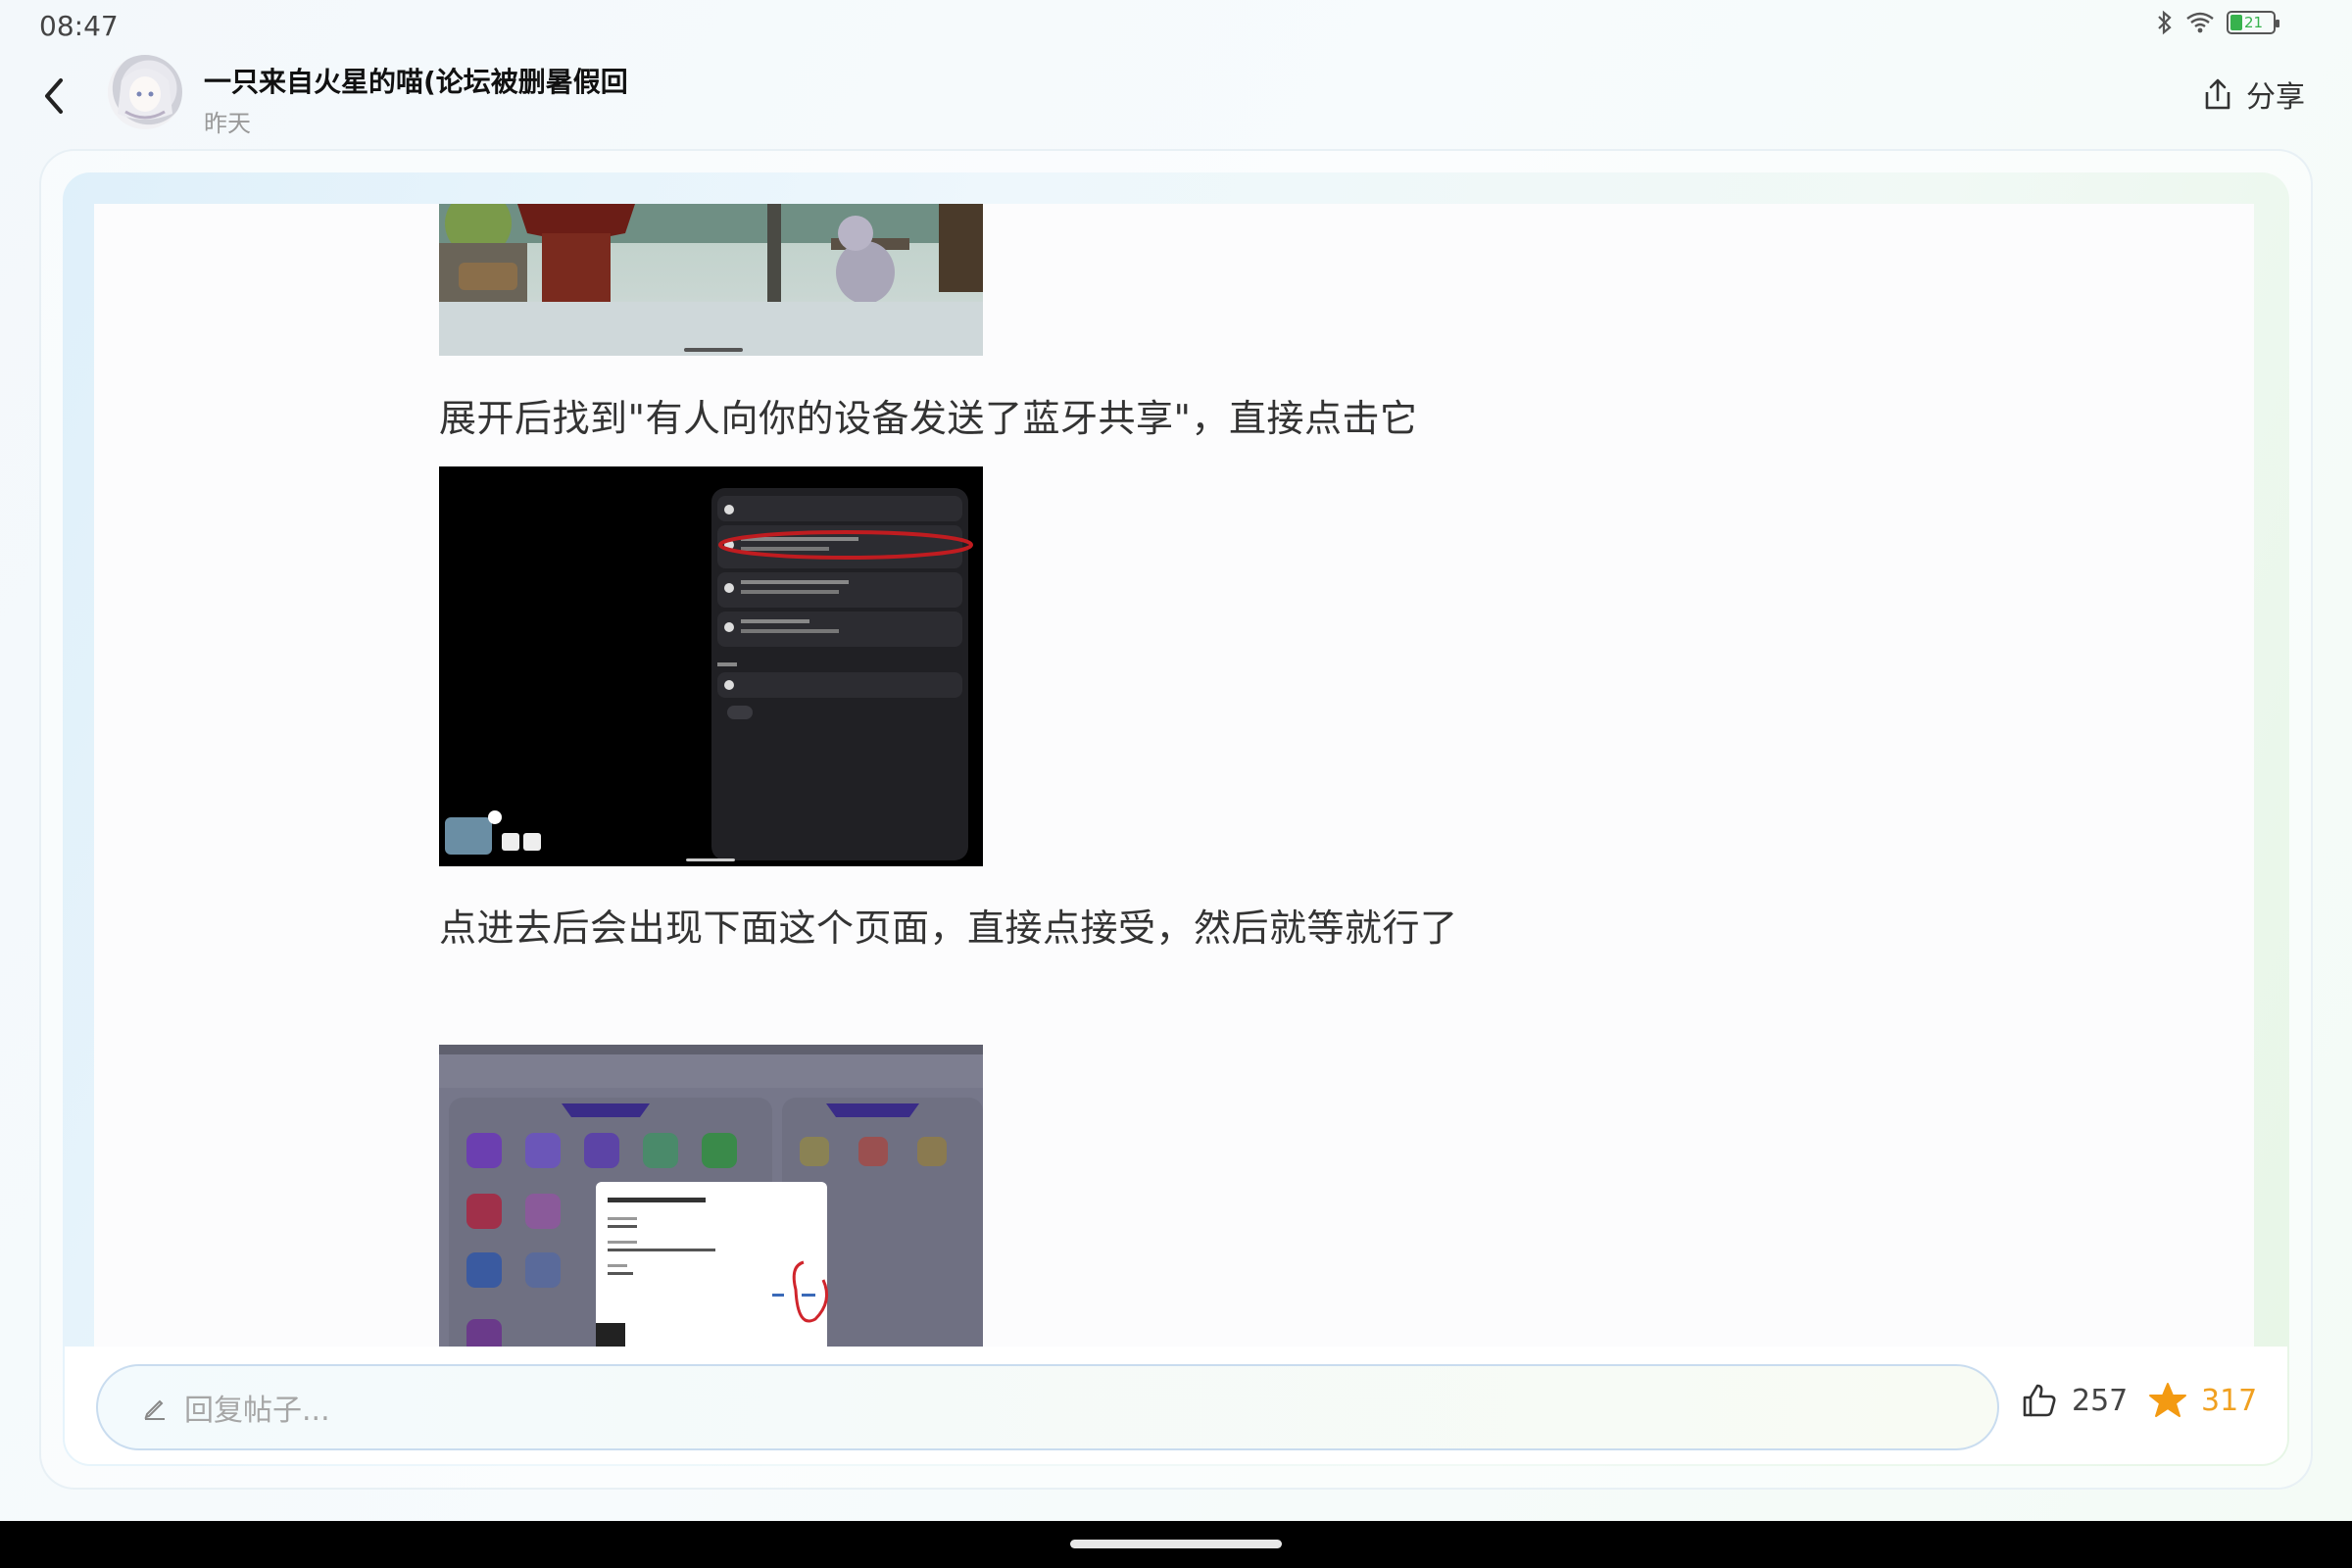 The width and height of the screenshot is (2352, 1568). What do you see at coordinates (227, 124) in the screenshot?
I see `post-date: 昨天` at bounding box center [227, 124].